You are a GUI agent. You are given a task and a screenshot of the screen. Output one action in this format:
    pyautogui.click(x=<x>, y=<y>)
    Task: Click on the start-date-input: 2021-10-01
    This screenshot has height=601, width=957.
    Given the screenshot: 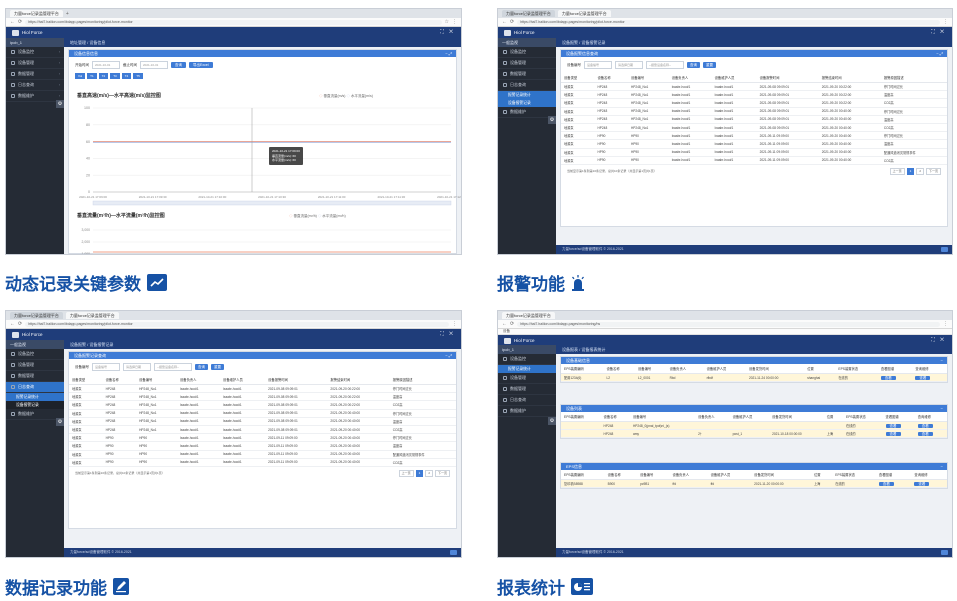 What is the action you would take?
    pyautogui.click(x=106, y=65)
    